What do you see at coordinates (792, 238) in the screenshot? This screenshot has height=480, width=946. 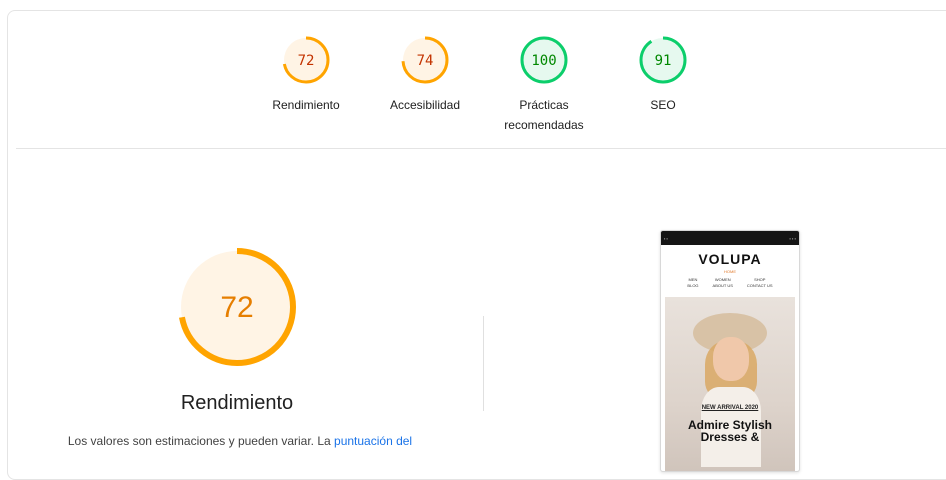 I see `preview-topbar-right: ▪ ▪ ▪` at bounding box center [792, 238].